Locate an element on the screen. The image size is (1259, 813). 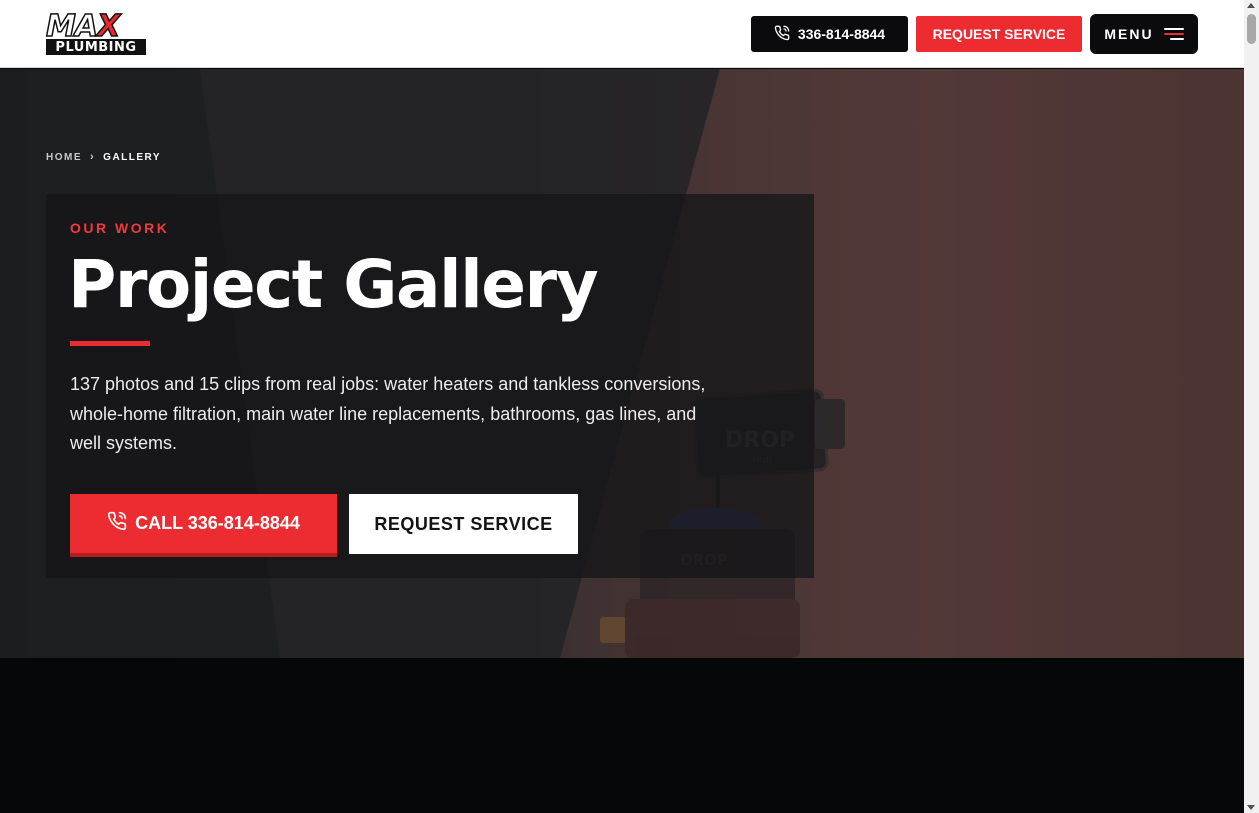
breadcrumb-home-link: HOME is located at coordinates (64, 157).